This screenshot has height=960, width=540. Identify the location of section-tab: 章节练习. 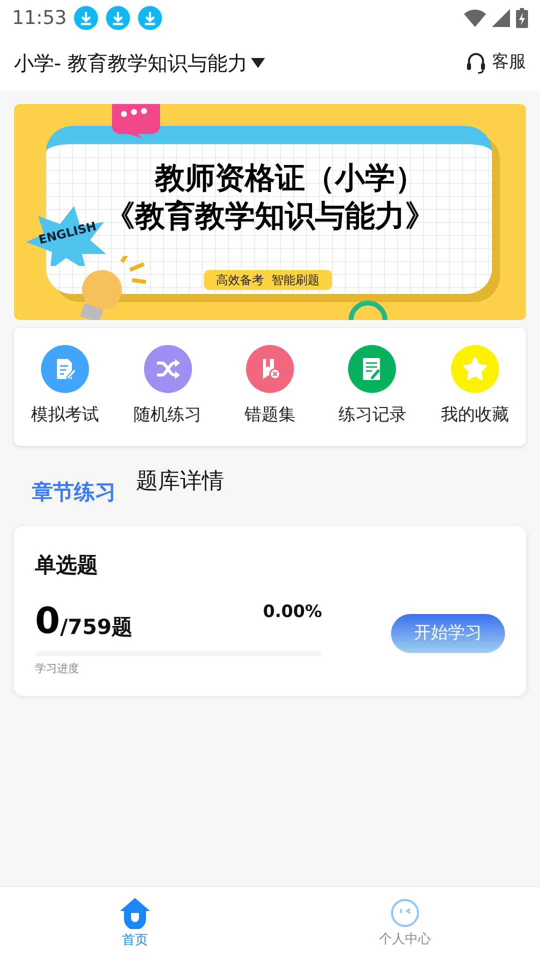
(74, 492).